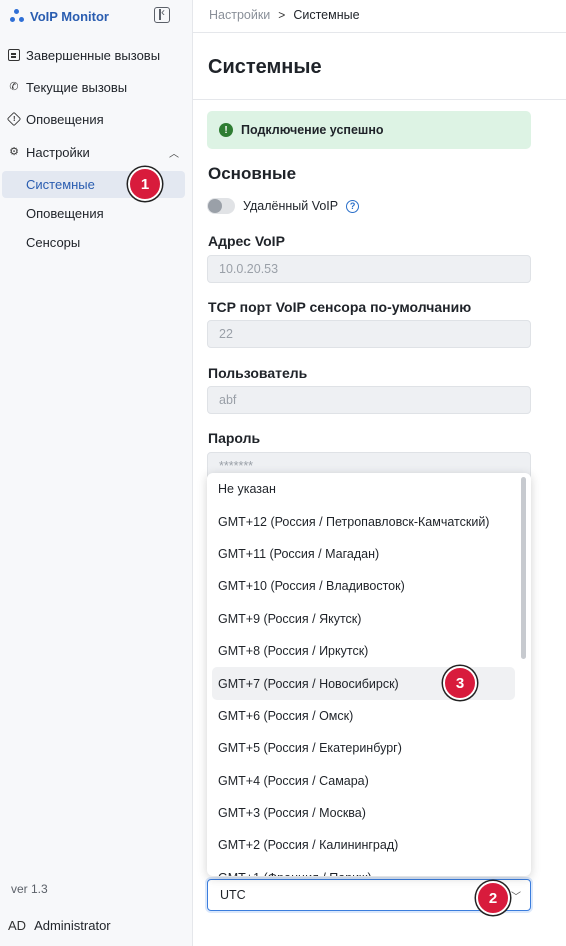 The width and height of the screenshot is (566, 946). I want to click on sidebar-item-label: Текущие вызовы, so click(77, 87).